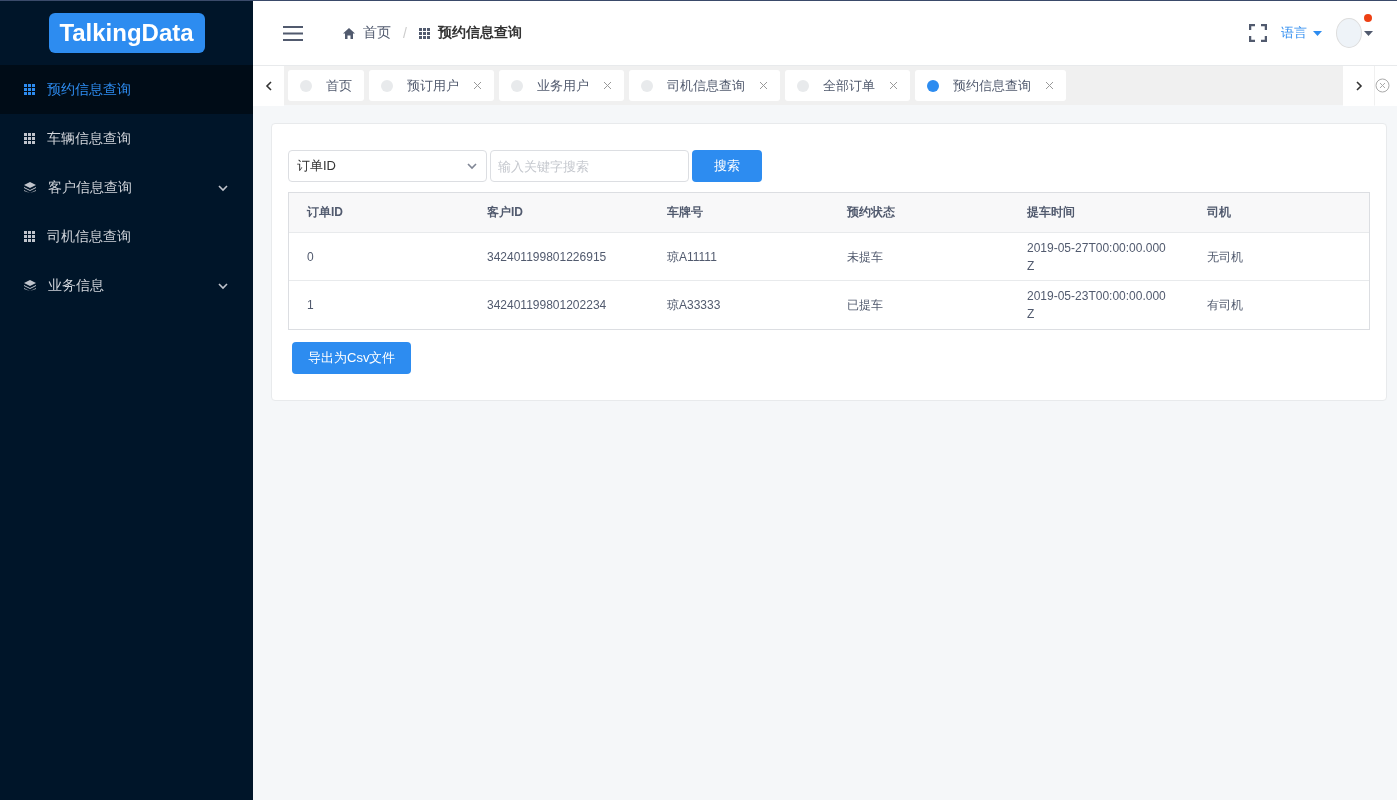 The width and height of the screenshot is (1397, 800). I want to click on column-header: 预约状态, so click(919, 213).